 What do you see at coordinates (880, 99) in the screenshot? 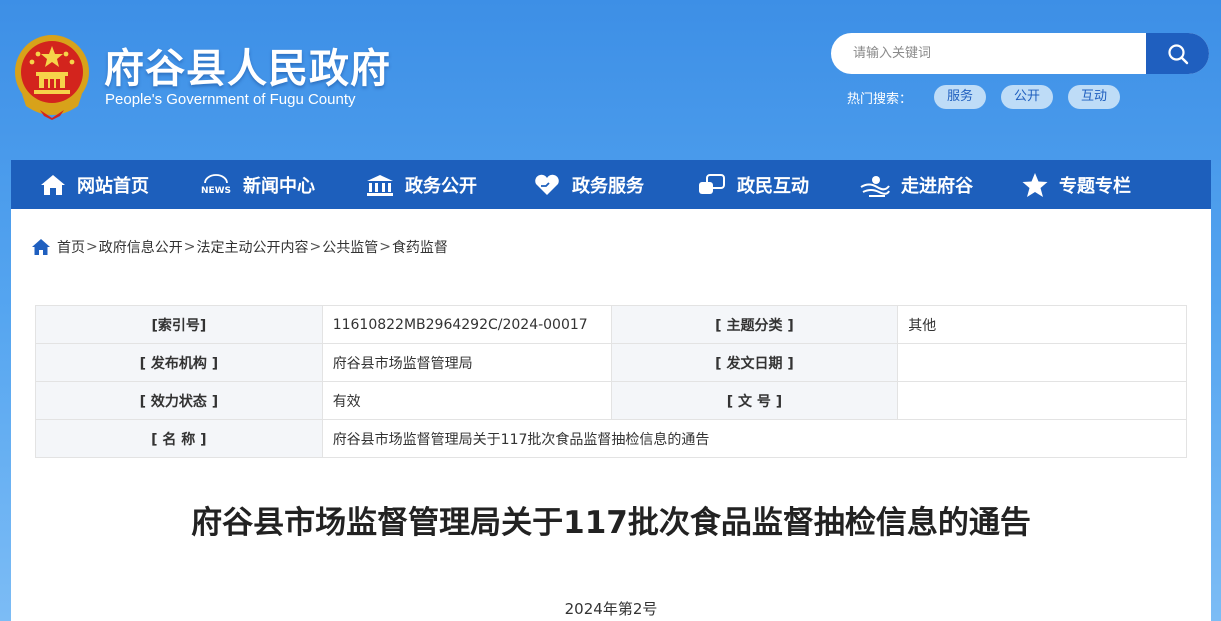
I see `hot-search-label: 热门搜索：` at bounding box center [880, 99].